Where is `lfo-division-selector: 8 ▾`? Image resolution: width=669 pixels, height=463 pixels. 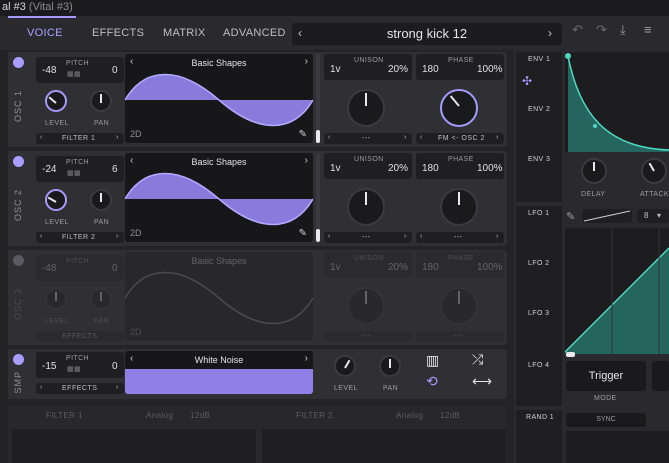
lfo-division-selector: 8 ▾ is located at coordinates (653, 216).